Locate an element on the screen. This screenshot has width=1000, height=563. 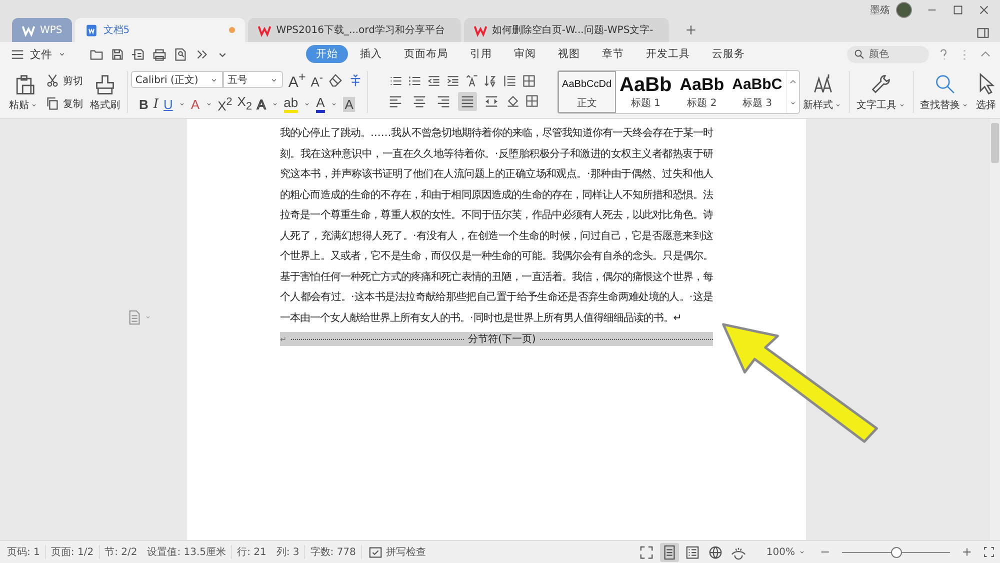
shading-icon is located at coordinates (513, 101).